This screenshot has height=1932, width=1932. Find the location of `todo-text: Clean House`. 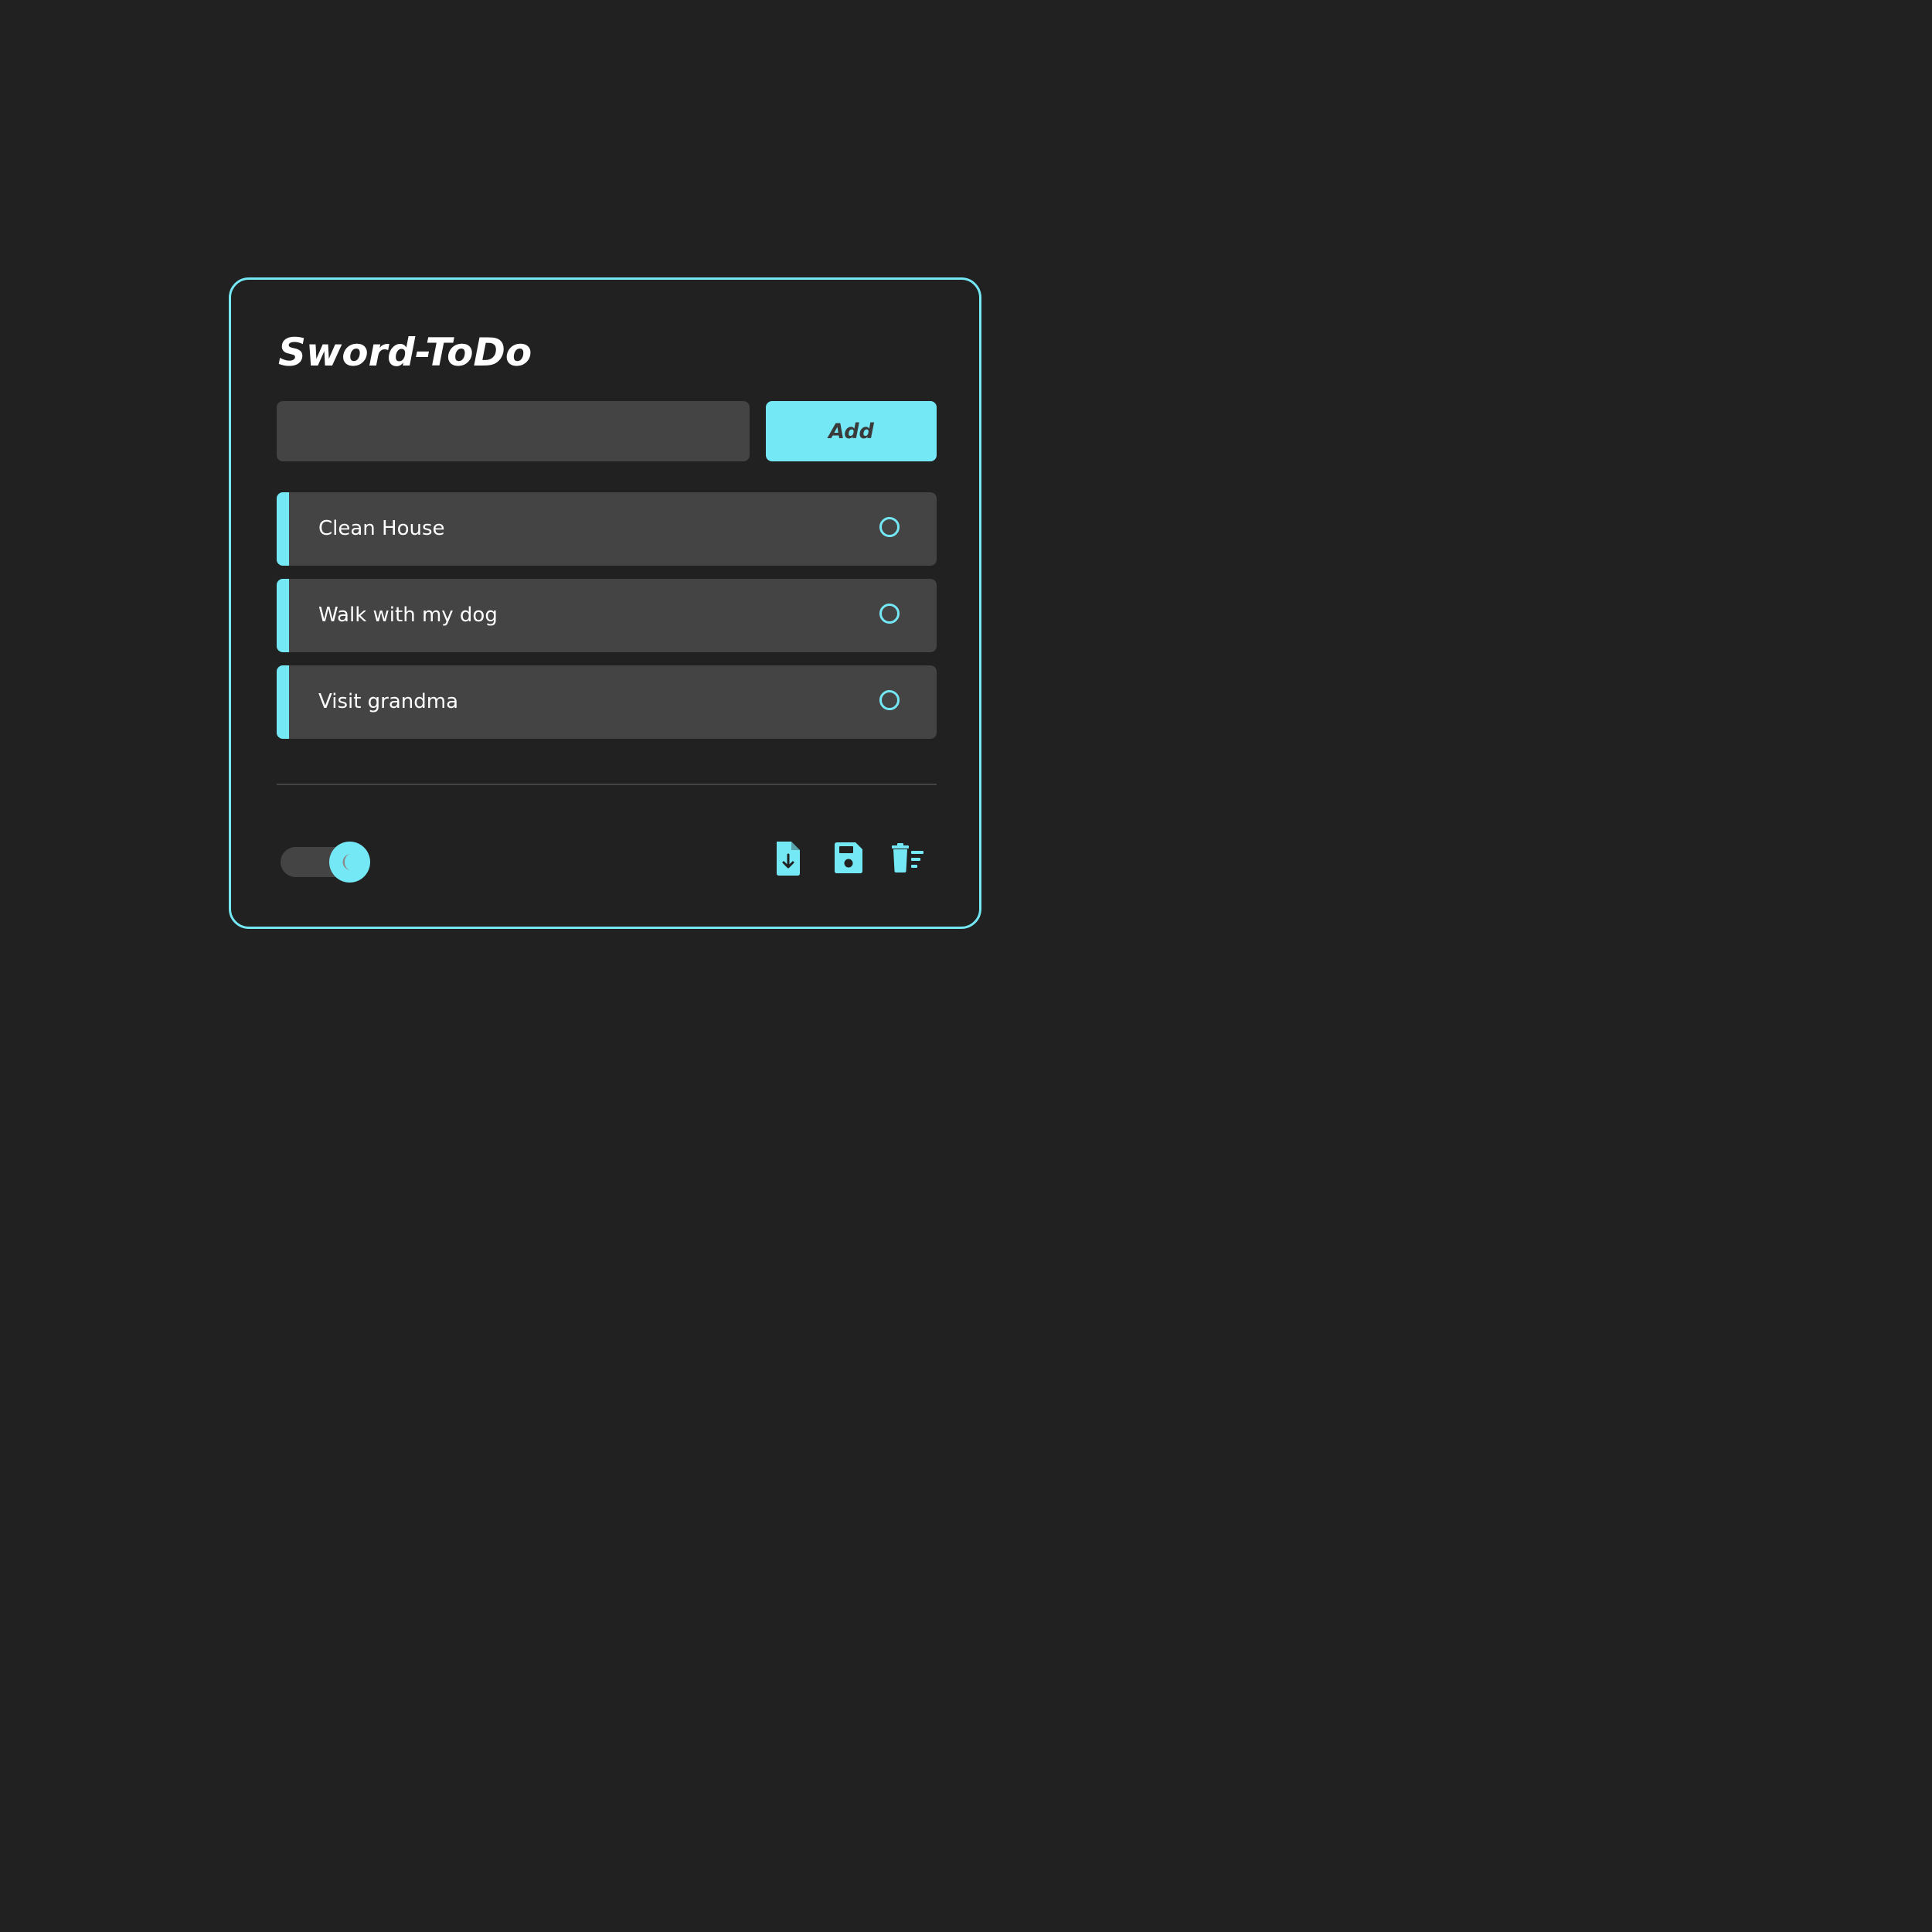

todo-text: Clean House is located at coordinates (381, 528).